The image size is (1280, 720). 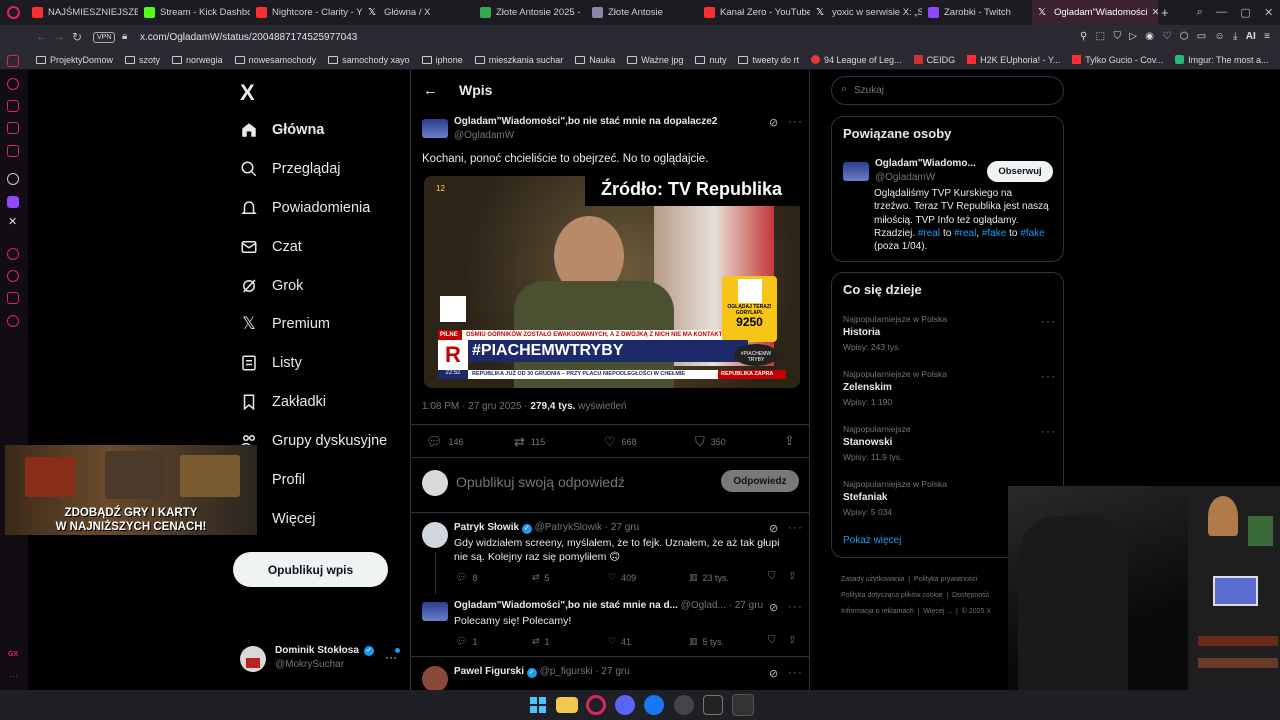 What do you see at coordinates (1167, 12) in the screenshot?
I see `new-tab-button: +` at bounding box center [1167, 12].